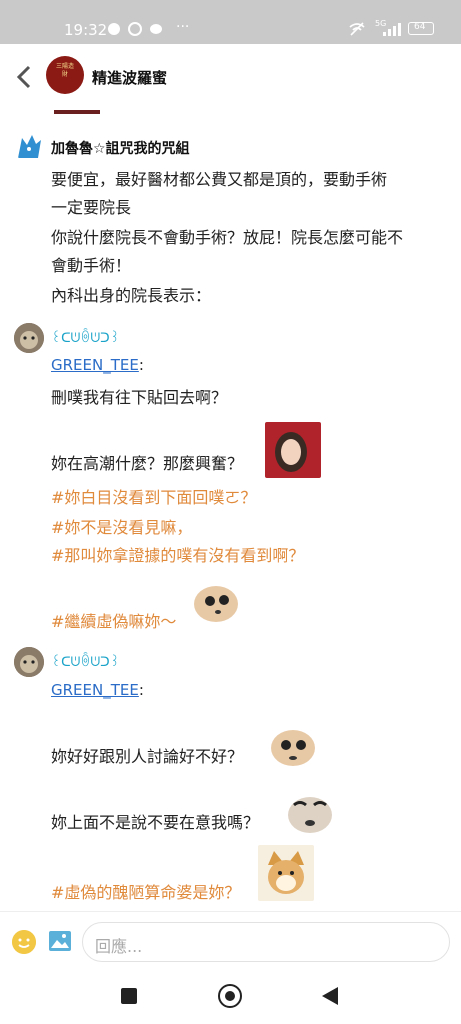 The width and height of the screenshot is (461, 1024). I want to click on post-text-line: 妳上面不是說不要在意我嗎？, so click(155, 822).